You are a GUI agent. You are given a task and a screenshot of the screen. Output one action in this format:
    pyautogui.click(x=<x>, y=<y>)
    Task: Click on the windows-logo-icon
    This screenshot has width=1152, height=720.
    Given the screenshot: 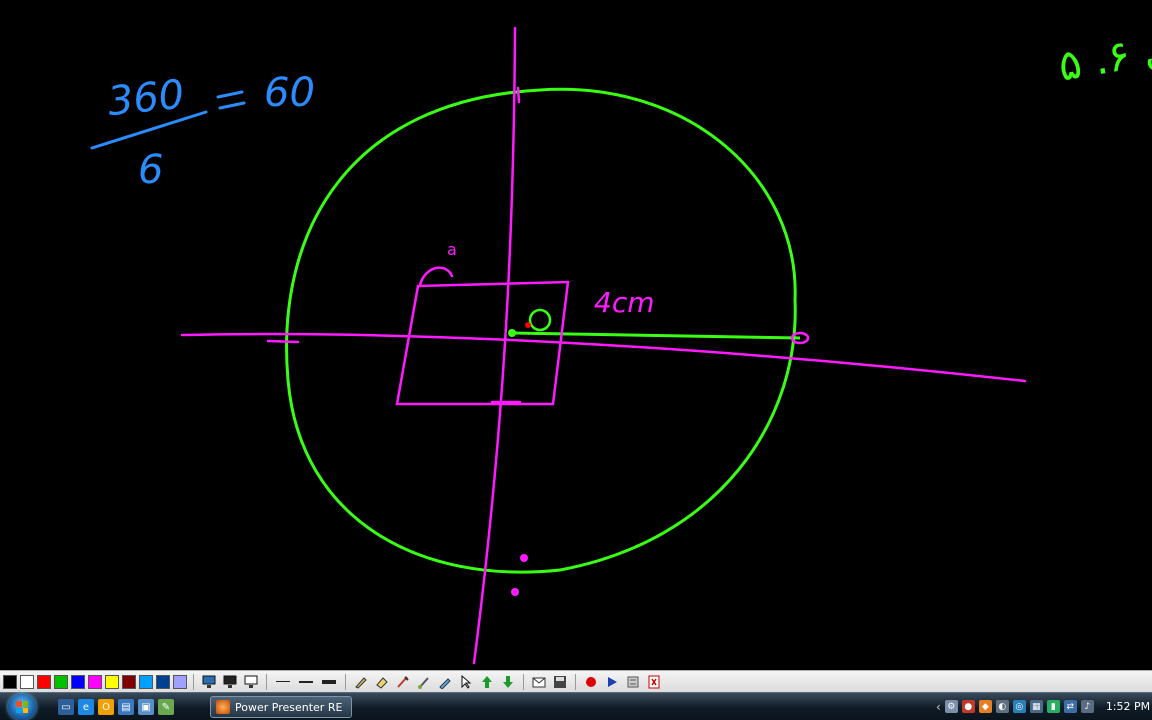 What is the action you would take?
    pyautogui.click(x=22, y=707)
    